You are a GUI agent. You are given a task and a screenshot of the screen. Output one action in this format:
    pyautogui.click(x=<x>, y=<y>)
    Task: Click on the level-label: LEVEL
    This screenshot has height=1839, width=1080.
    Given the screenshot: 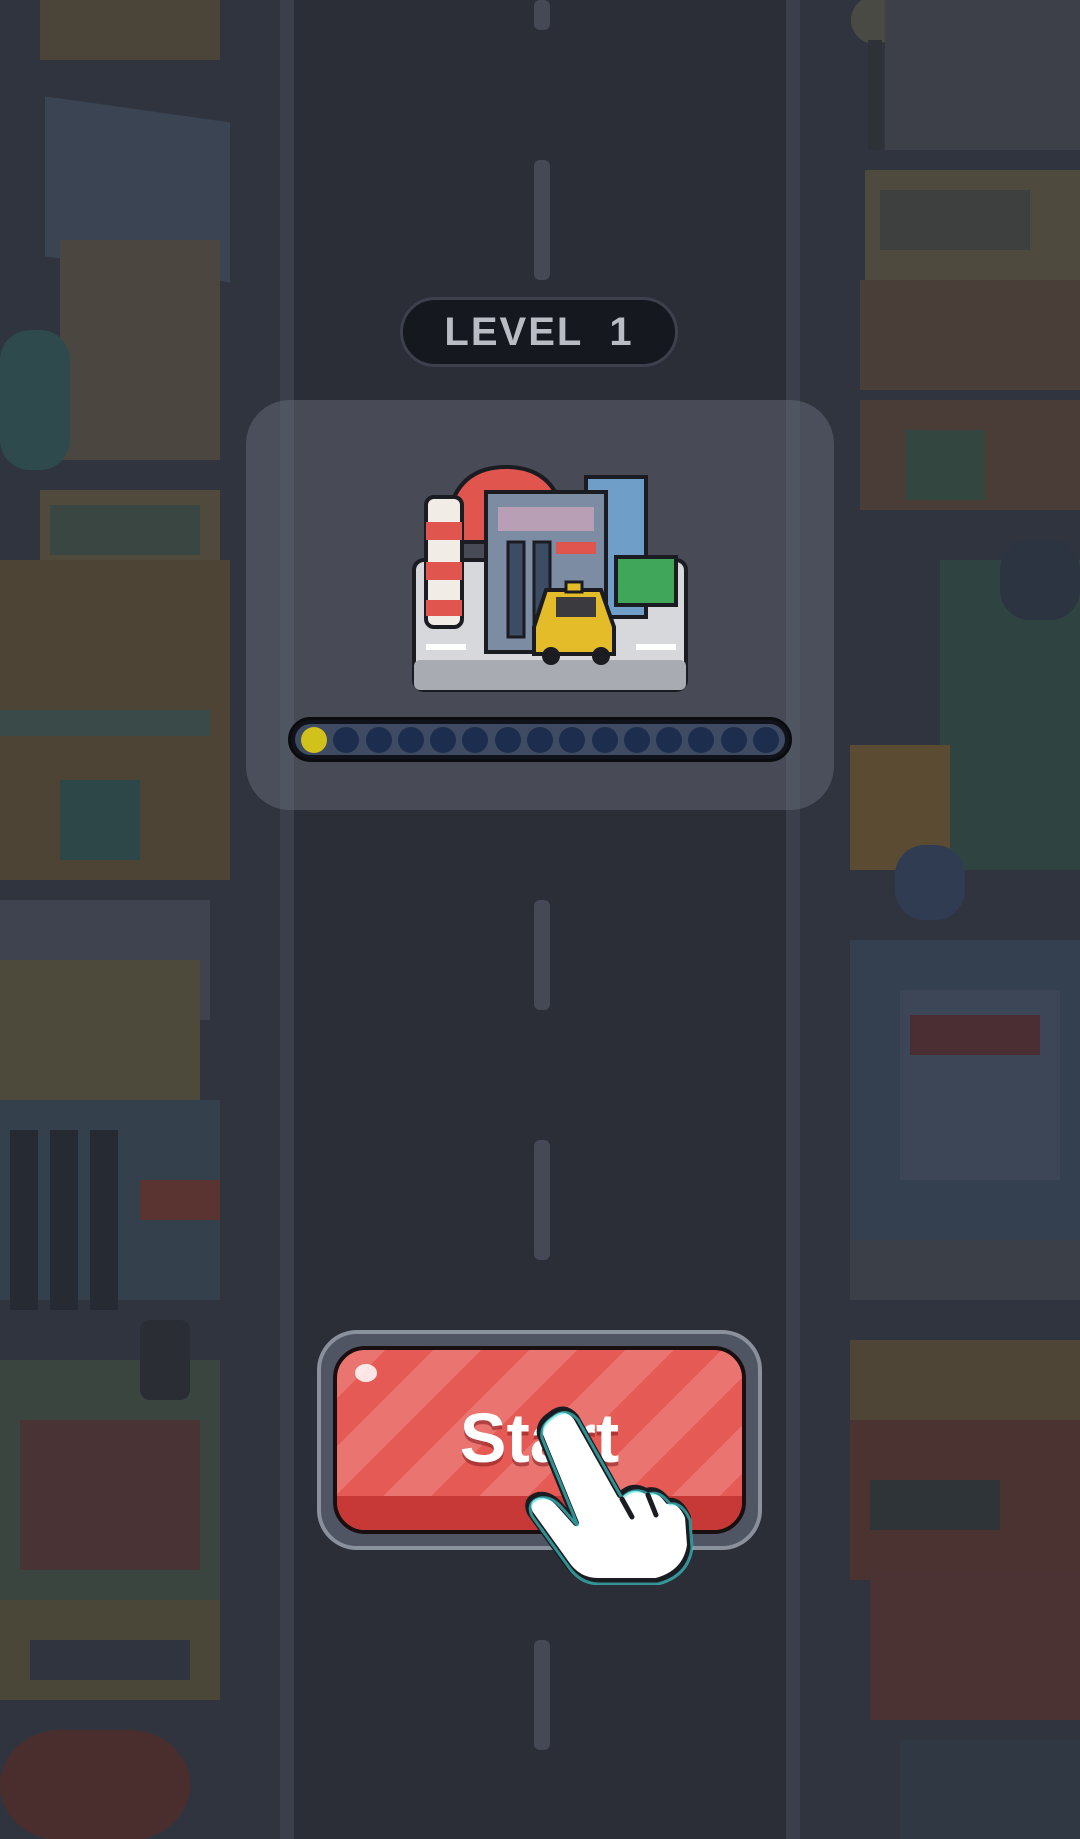 What is the action you would take?
    pyautogui.click(x=514, y=331)
    